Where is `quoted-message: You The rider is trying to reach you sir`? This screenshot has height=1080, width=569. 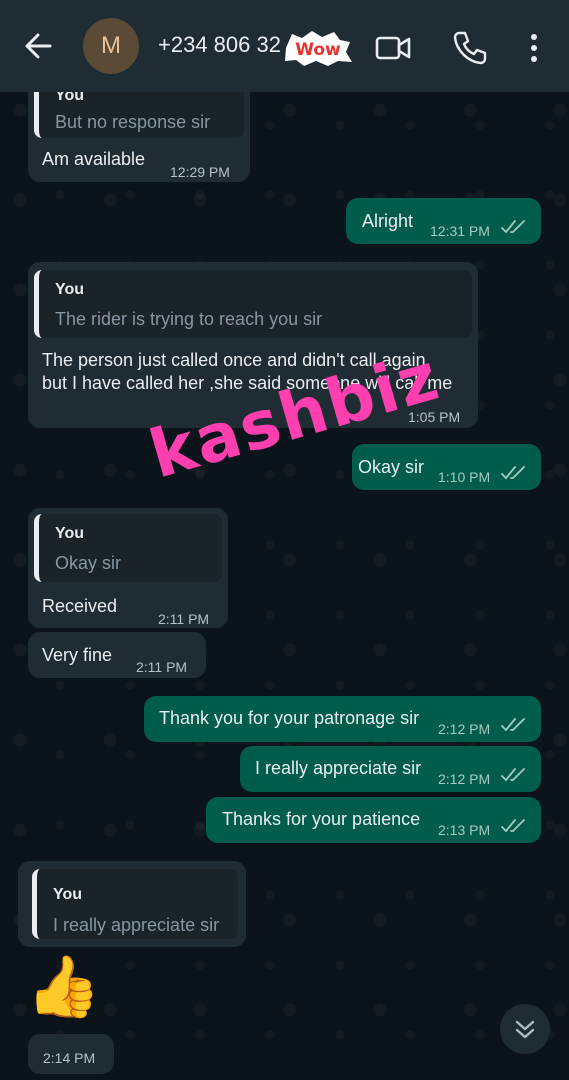
quoted-message: You The rider is trying to reach you sir is located at coordinates (253, 304).